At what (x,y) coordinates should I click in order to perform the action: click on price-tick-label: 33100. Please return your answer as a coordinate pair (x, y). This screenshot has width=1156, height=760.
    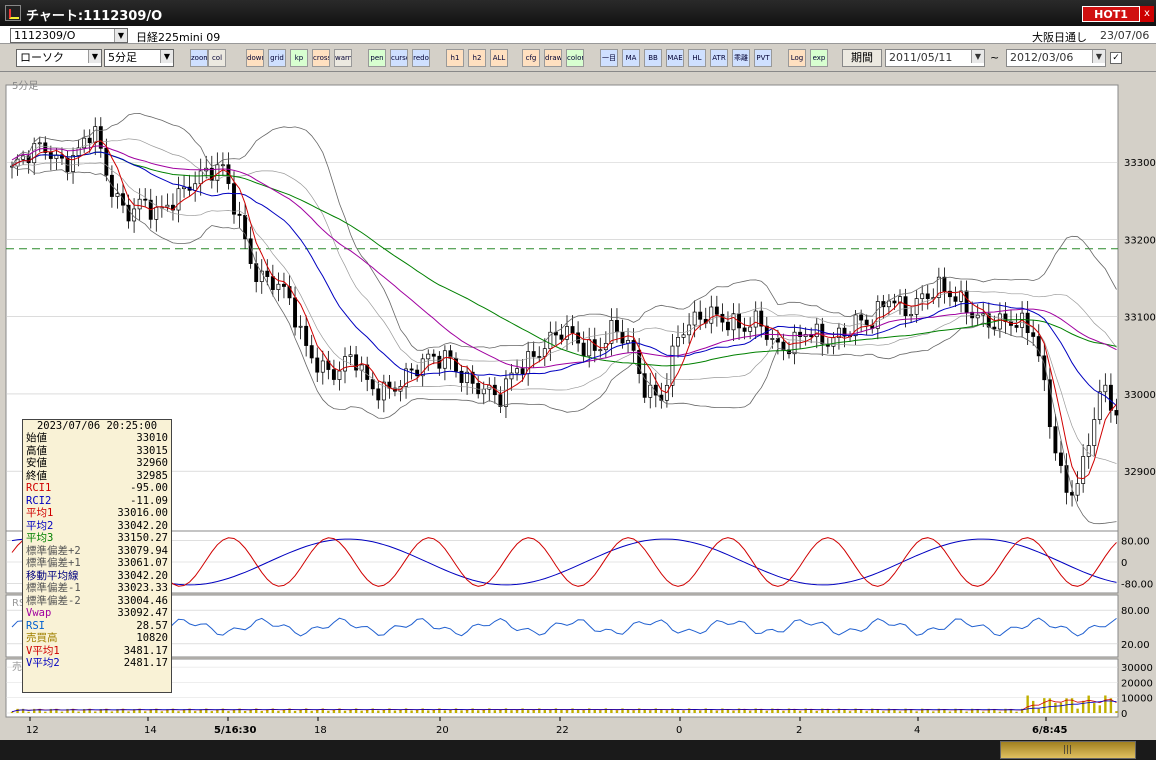
    Looking at the image, I should click on (1140, 318).